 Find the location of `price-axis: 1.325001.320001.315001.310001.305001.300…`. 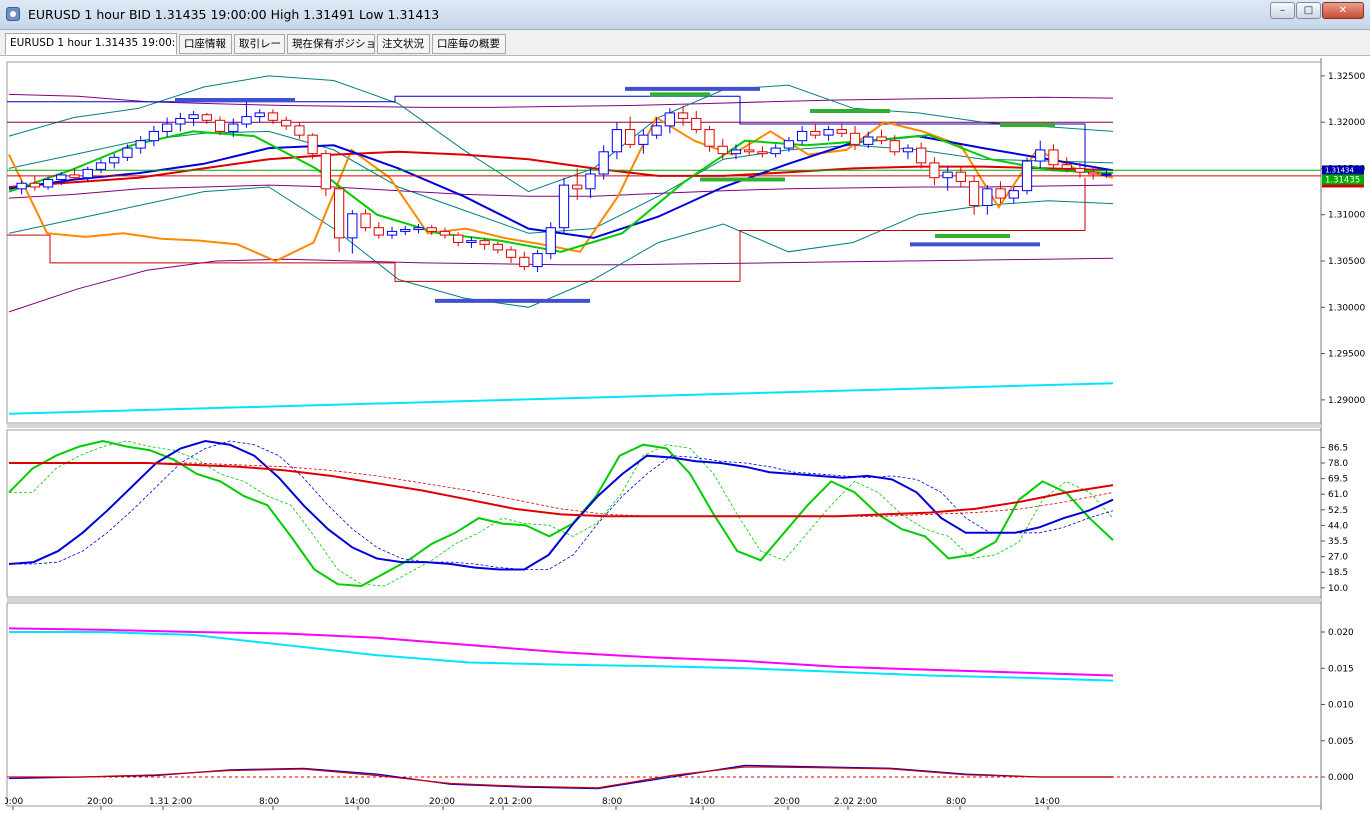

price-axis: 1.325001.320001.315001.310001.305001.300… is located at coordinates (1343, 427).